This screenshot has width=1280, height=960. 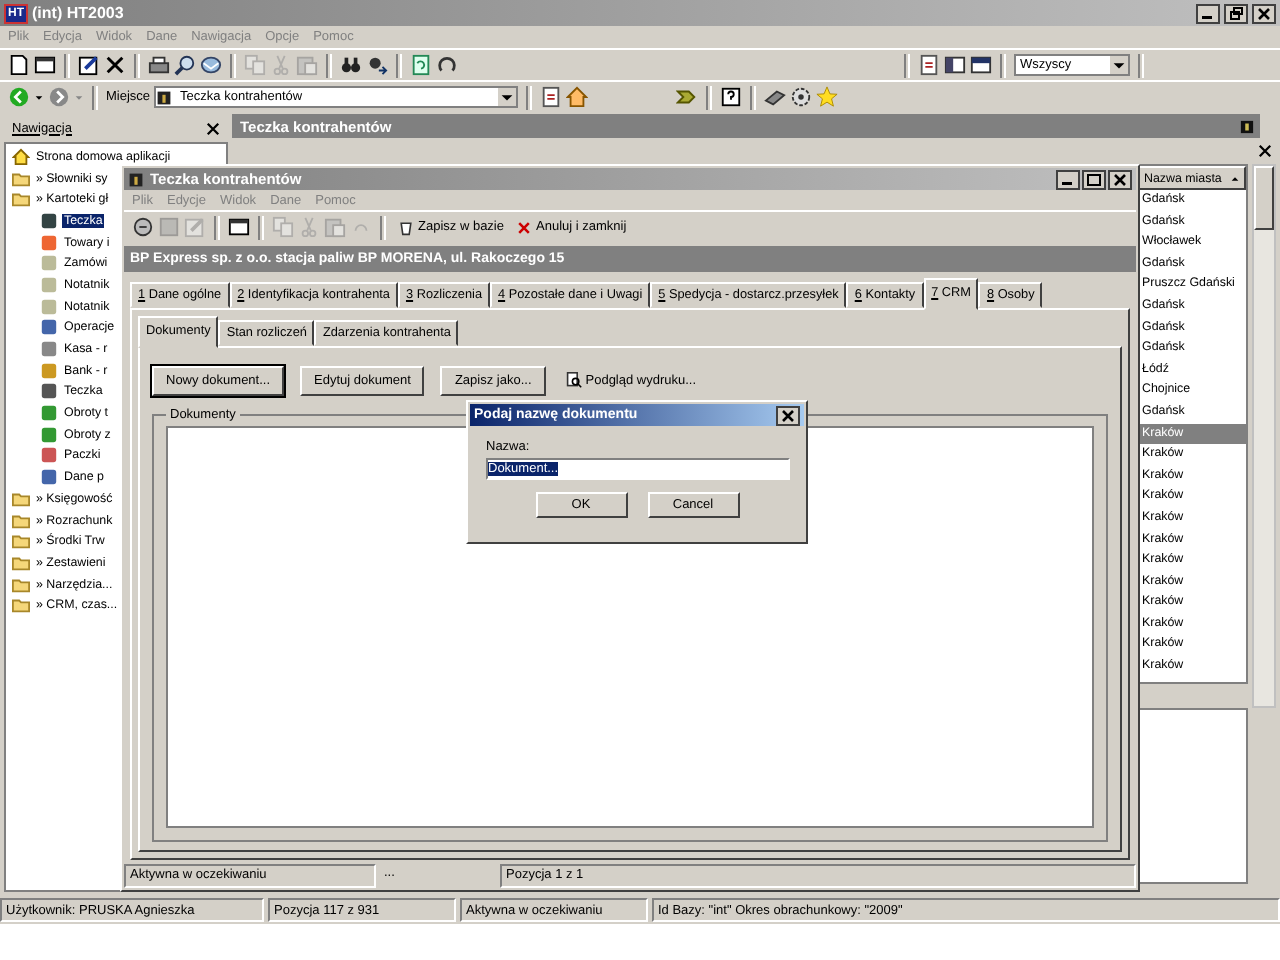 What do you see at coordinates (1235, 178) in the screenshot?
I see `sort-icon` at bounding box center [1235, 178].